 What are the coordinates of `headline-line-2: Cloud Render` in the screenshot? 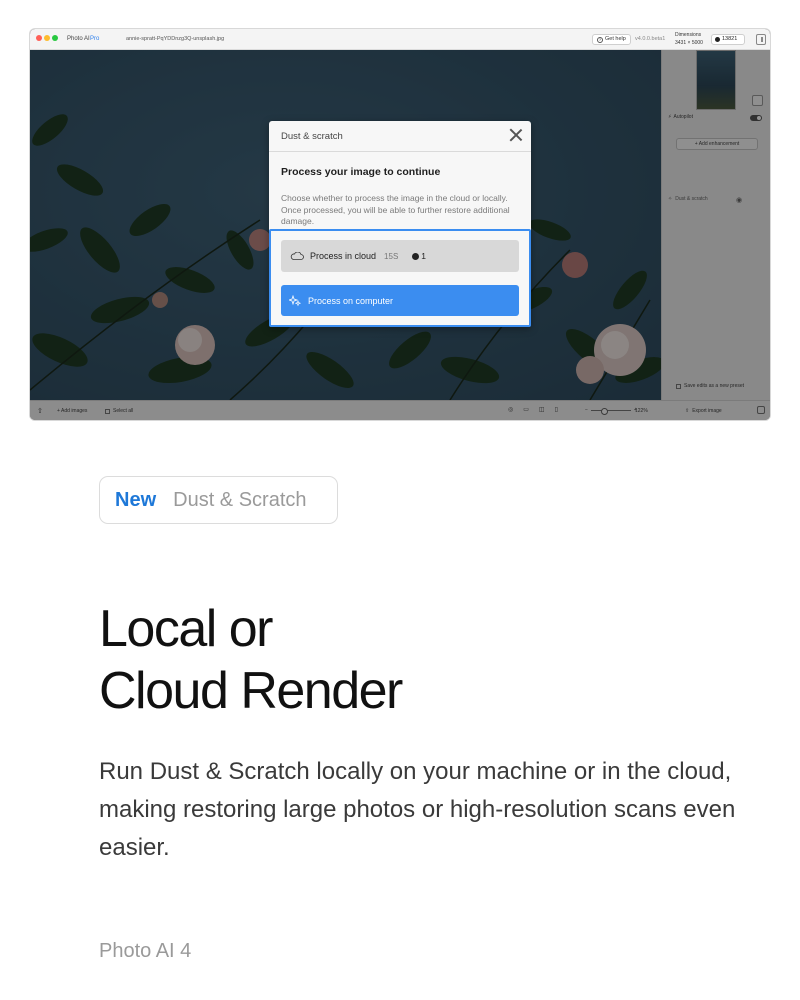 It's located at (251, 691).